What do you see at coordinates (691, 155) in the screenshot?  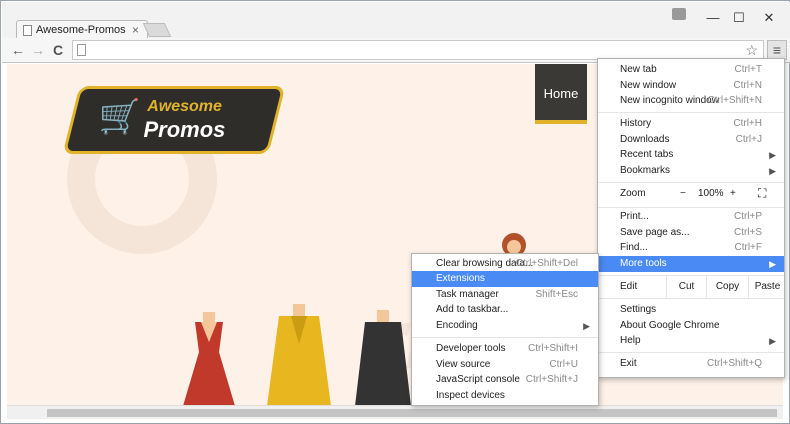 I see `menu-item-recent-tabs: Recent tabs ▶` at bounding box center [691, 155].